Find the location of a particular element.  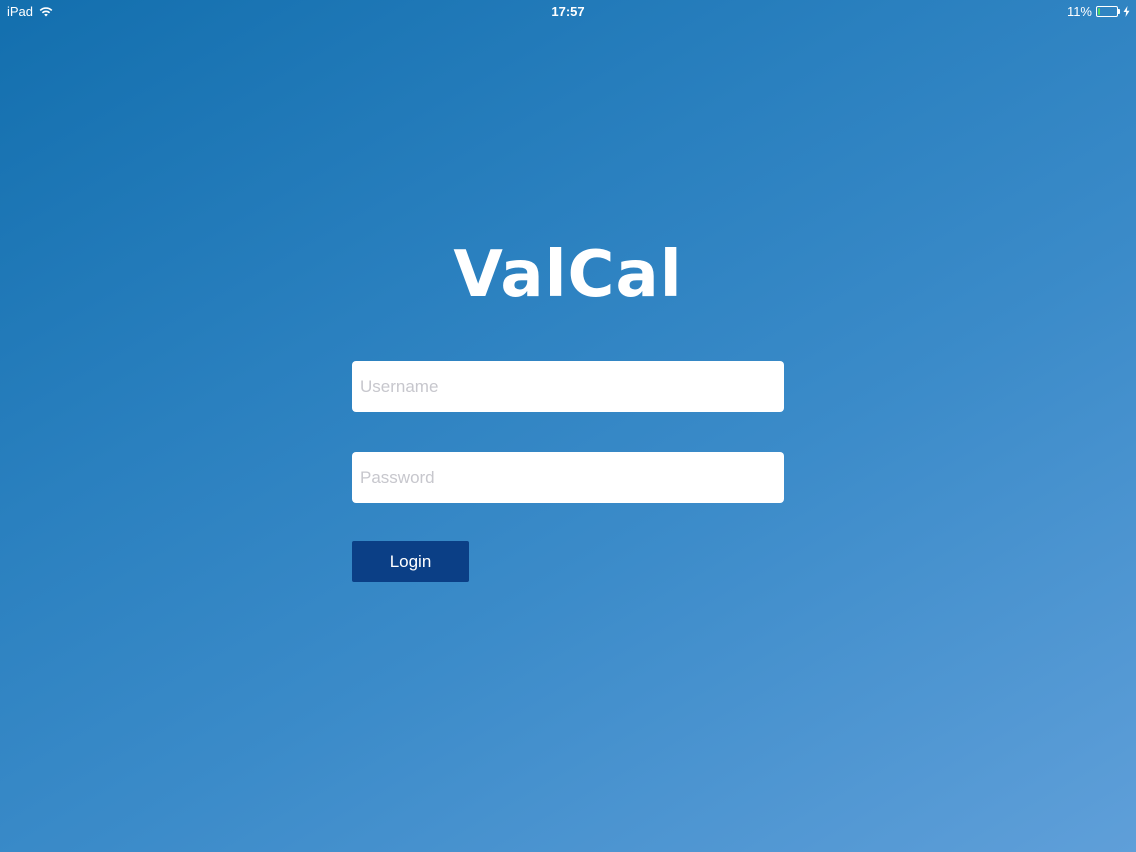

battery-percent: 11% is located at coordinates (1079, 11).